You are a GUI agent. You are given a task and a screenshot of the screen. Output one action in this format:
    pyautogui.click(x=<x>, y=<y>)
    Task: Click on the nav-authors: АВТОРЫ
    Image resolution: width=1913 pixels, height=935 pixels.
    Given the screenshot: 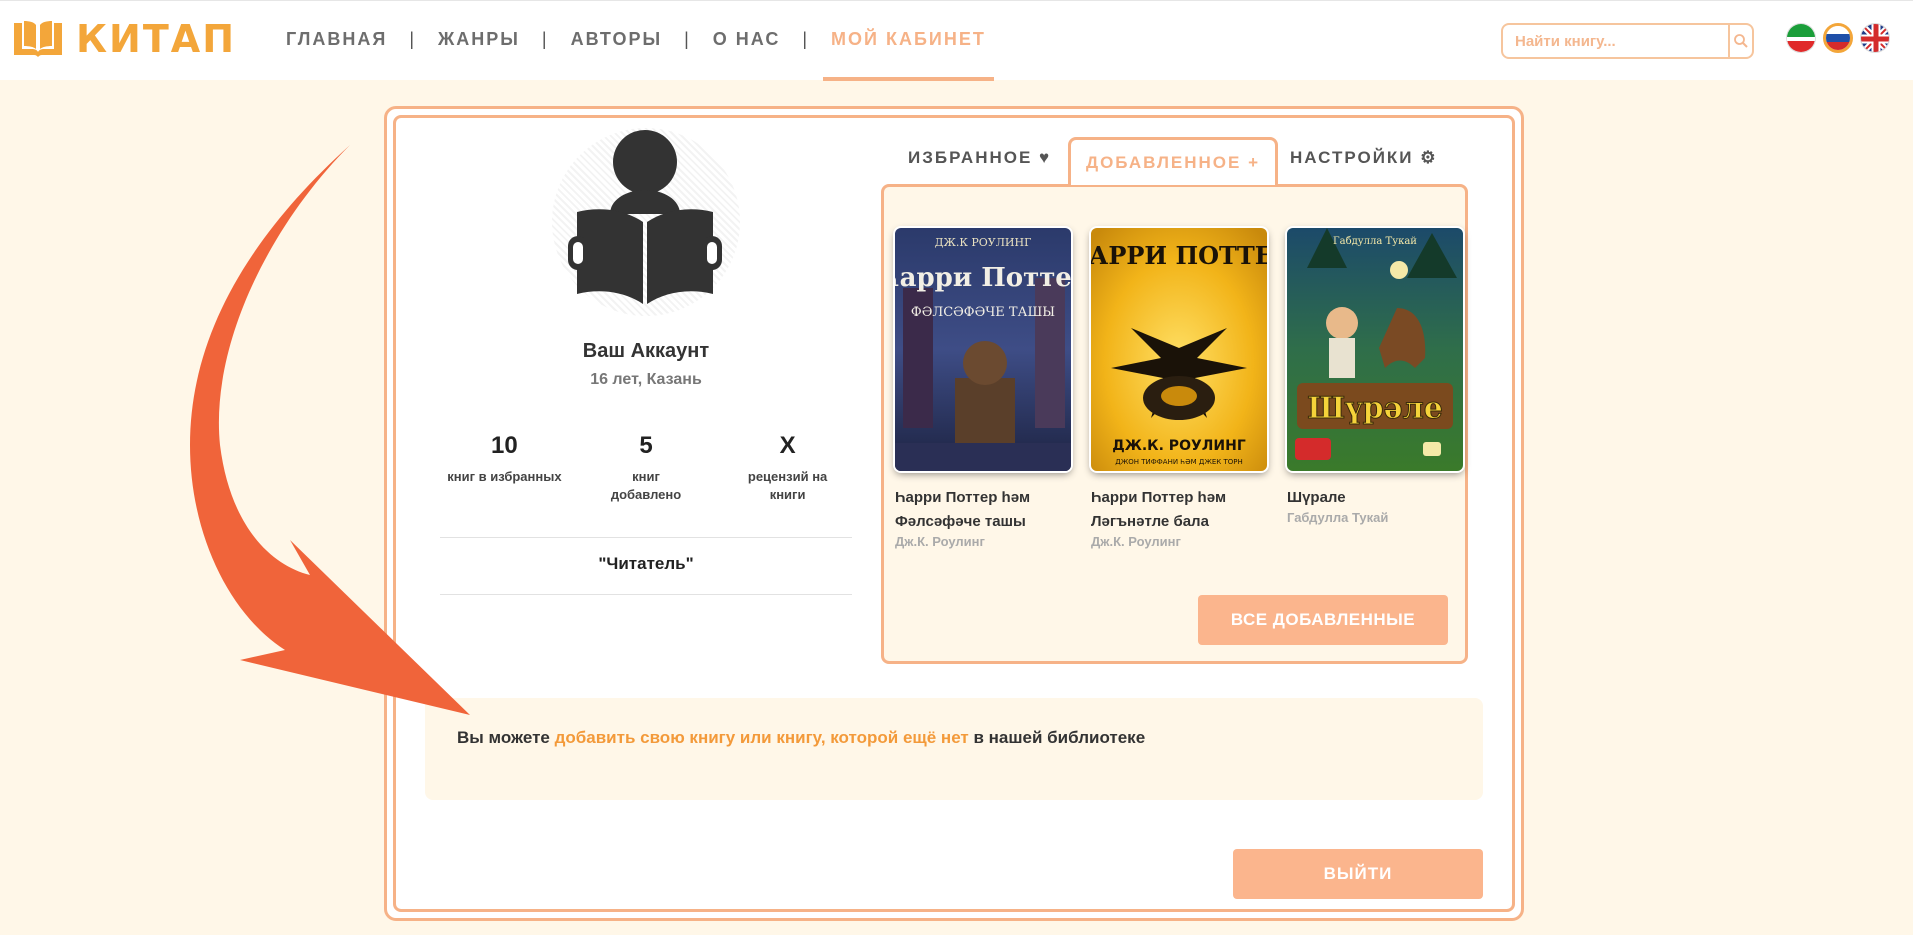 What is the action you would take?
    pyautogui.click(x=617, y=39)
    